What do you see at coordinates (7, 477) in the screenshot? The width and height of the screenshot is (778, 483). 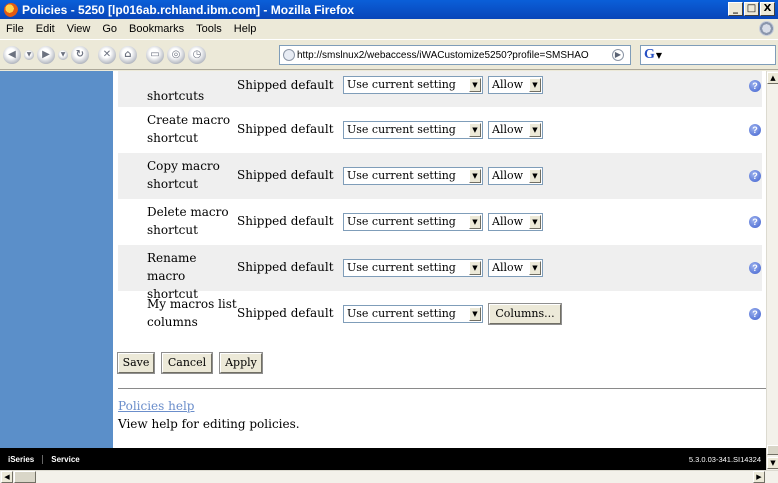 I see `scroll-left-icon: ◀` at bounding box center [7, 477].